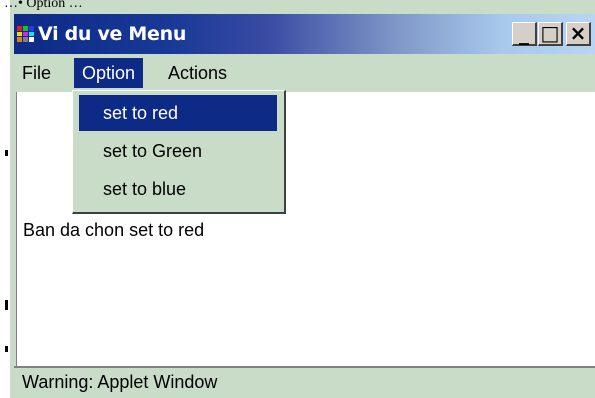  I want to click on close-button: ×, so click(578, 34).